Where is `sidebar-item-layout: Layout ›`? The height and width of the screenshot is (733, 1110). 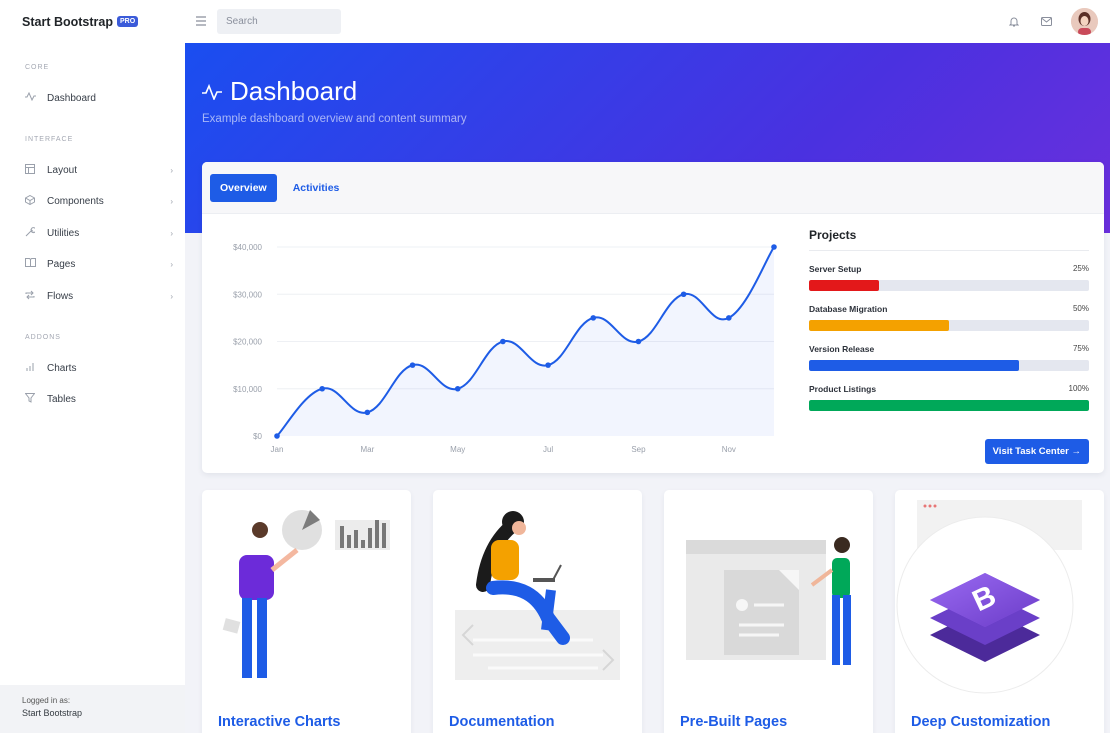 sidebar-item-layout: Layout › is located at coordinates (100, 170).